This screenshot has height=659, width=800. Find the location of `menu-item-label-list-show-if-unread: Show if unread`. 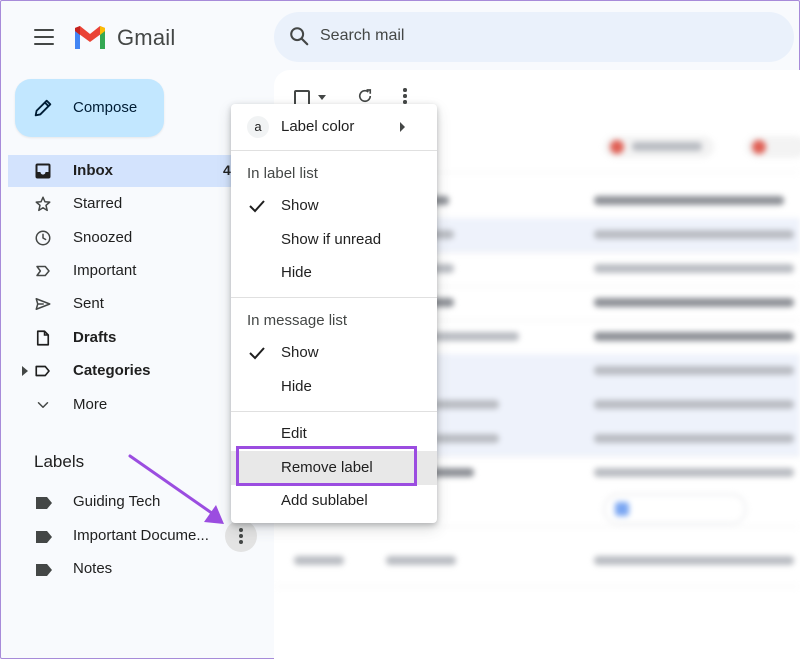

menu-item-label-list-show-if-unread: Show if unread is located at coordinates (334, 240).